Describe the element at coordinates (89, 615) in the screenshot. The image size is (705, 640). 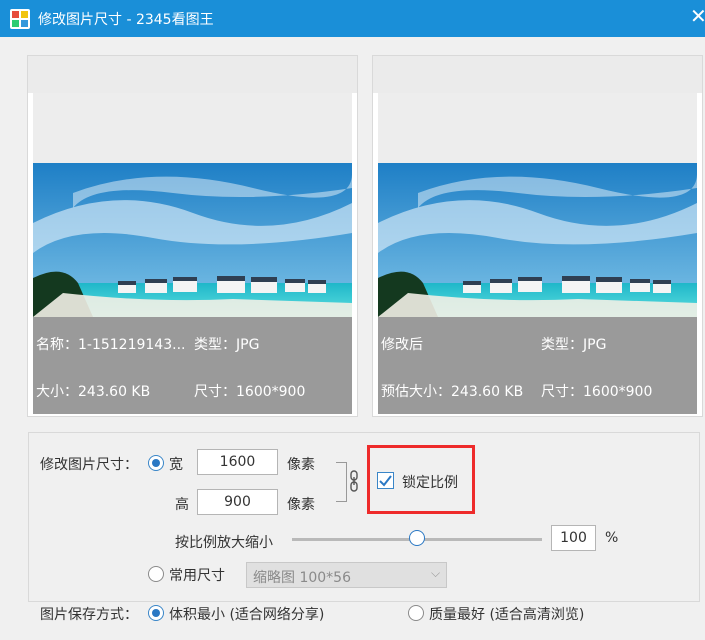
I see `save-mode-label: 图片保存方式：` at that location.